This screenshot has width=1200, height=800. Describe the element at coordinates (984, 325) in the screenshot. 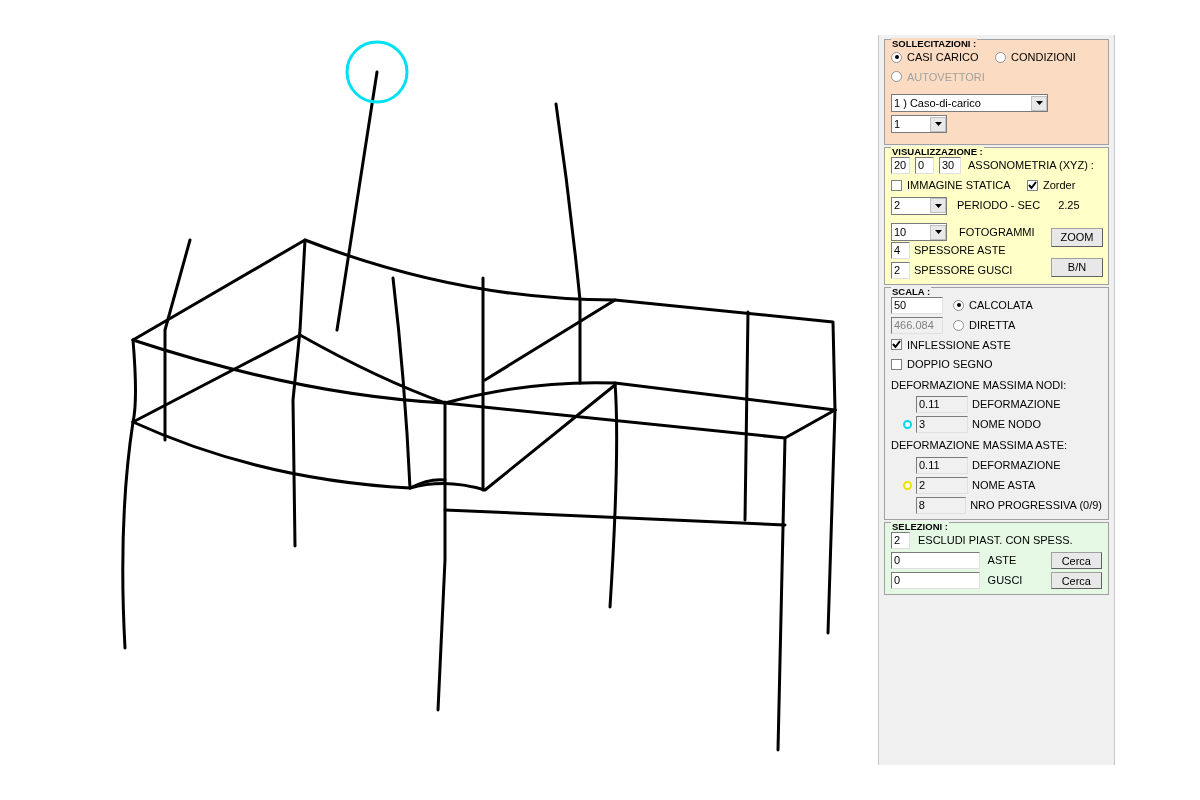

I see `radio-option: DIRETTA` at that location.